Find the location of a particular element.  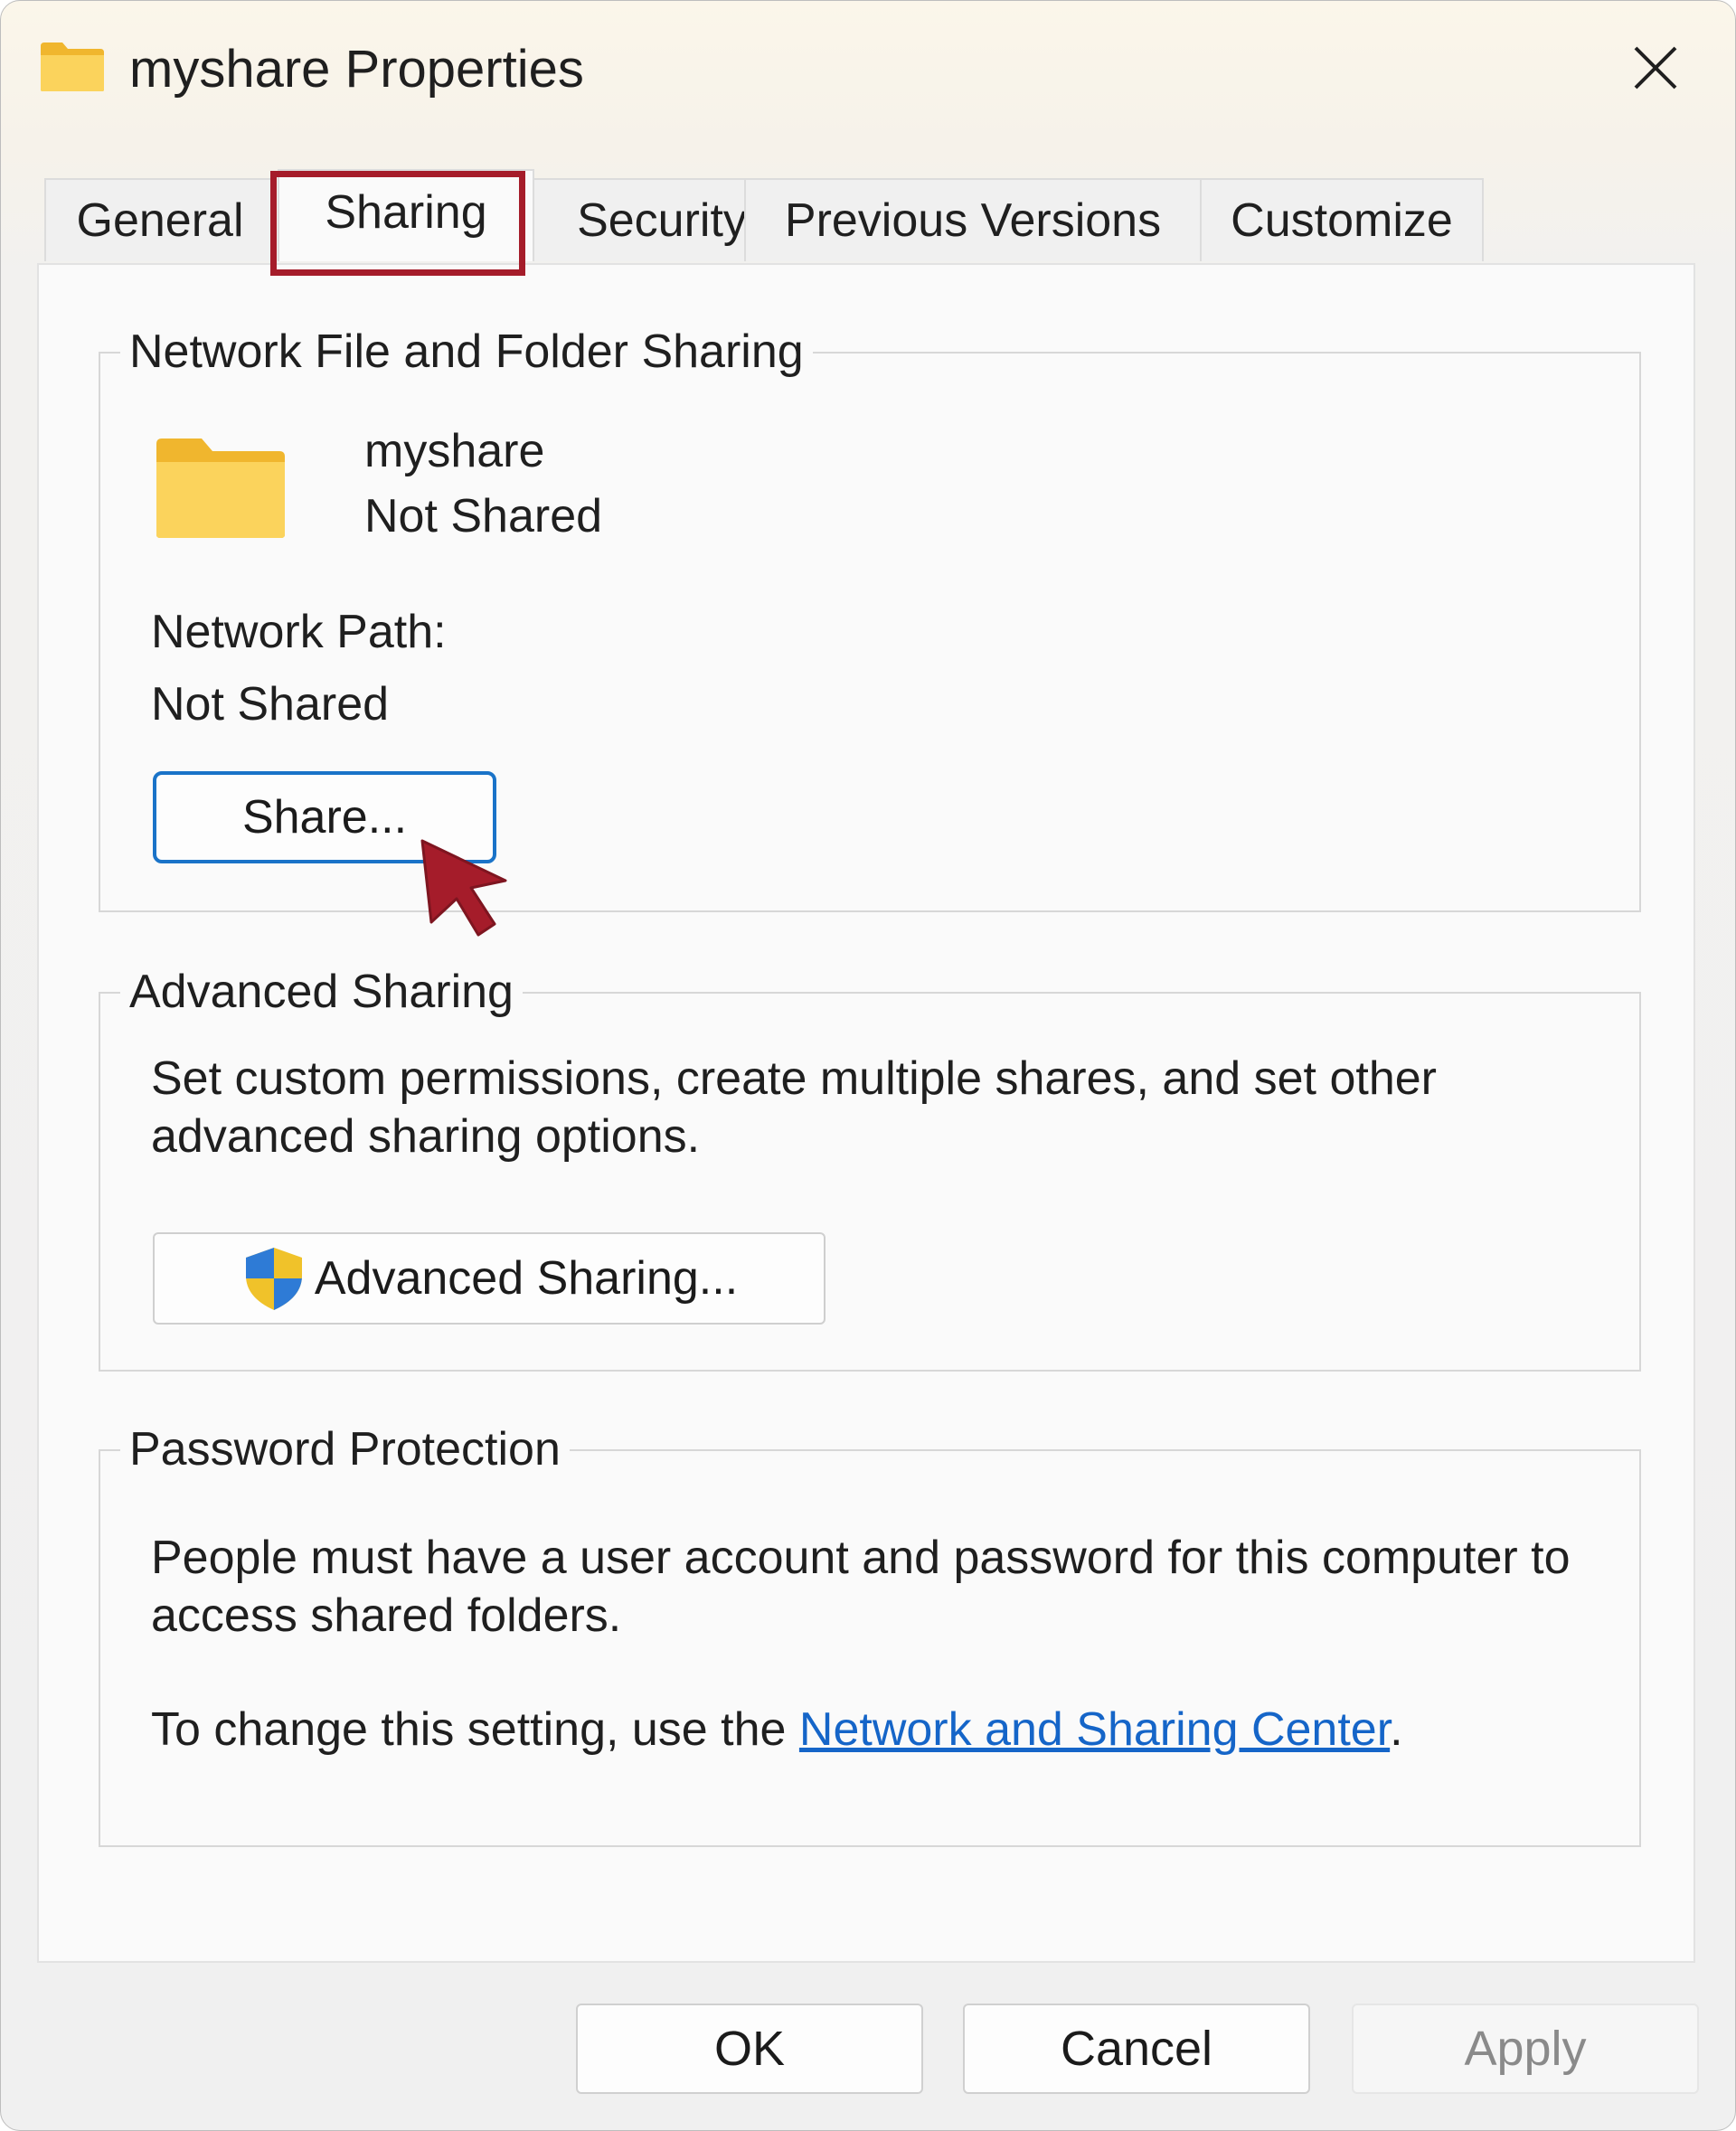

window-title: myshare Properties is located at coordinates (357, 69).